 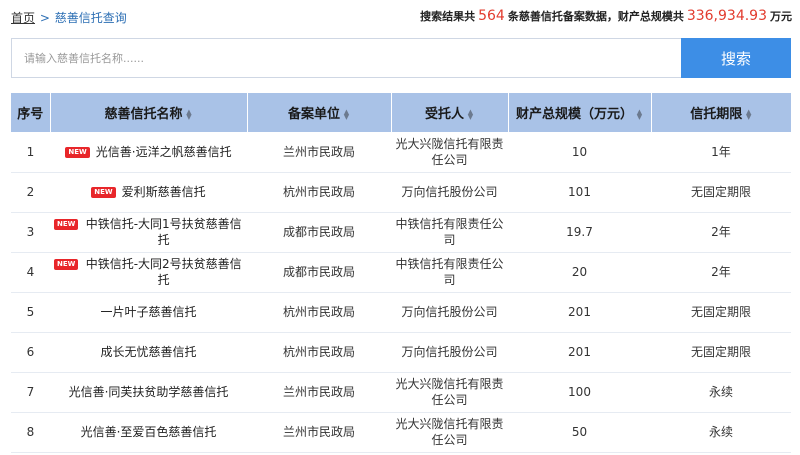 I want to click on table-row: 7 光信善·同芙扶贫助学慈善信托 兰州市民政局 光大兴陇信托有限责任公司 100 永续, so click(x=401, y=392).